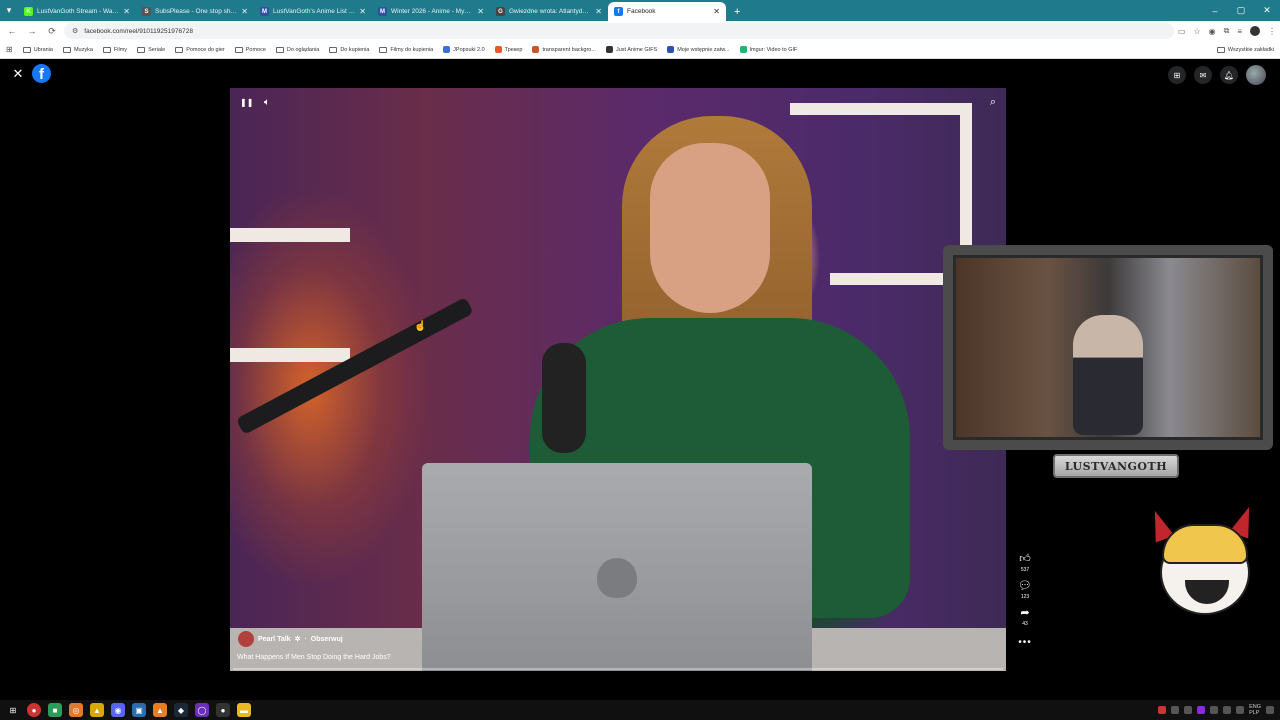 The image size is (1280, 720). What do you see at coordinates (200, 49) in the screenshot?
I see `bookmark-item: Pomoce do gier` at bounding box center [200, 49].